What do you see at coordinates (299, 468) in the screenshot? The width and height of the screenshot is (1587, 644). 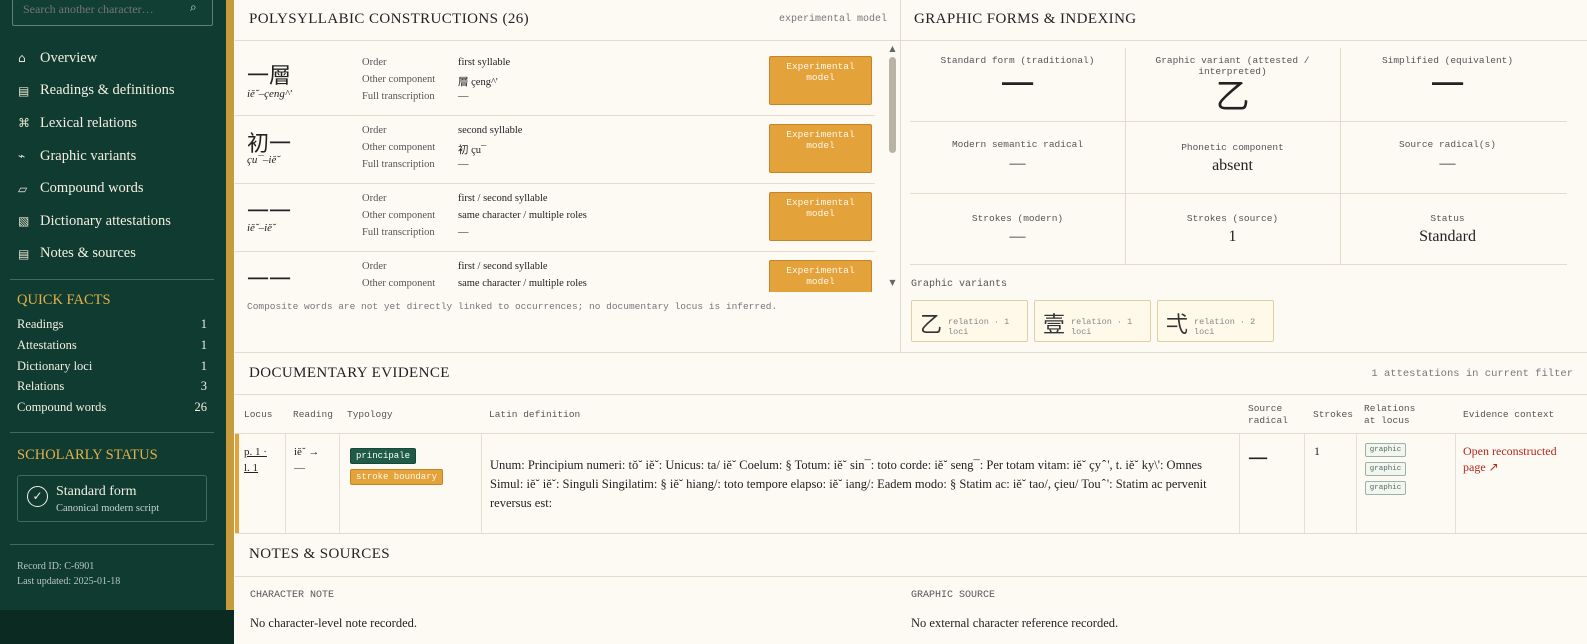 I see `reading-arrow-target: —` at bounding box center [299, 468].